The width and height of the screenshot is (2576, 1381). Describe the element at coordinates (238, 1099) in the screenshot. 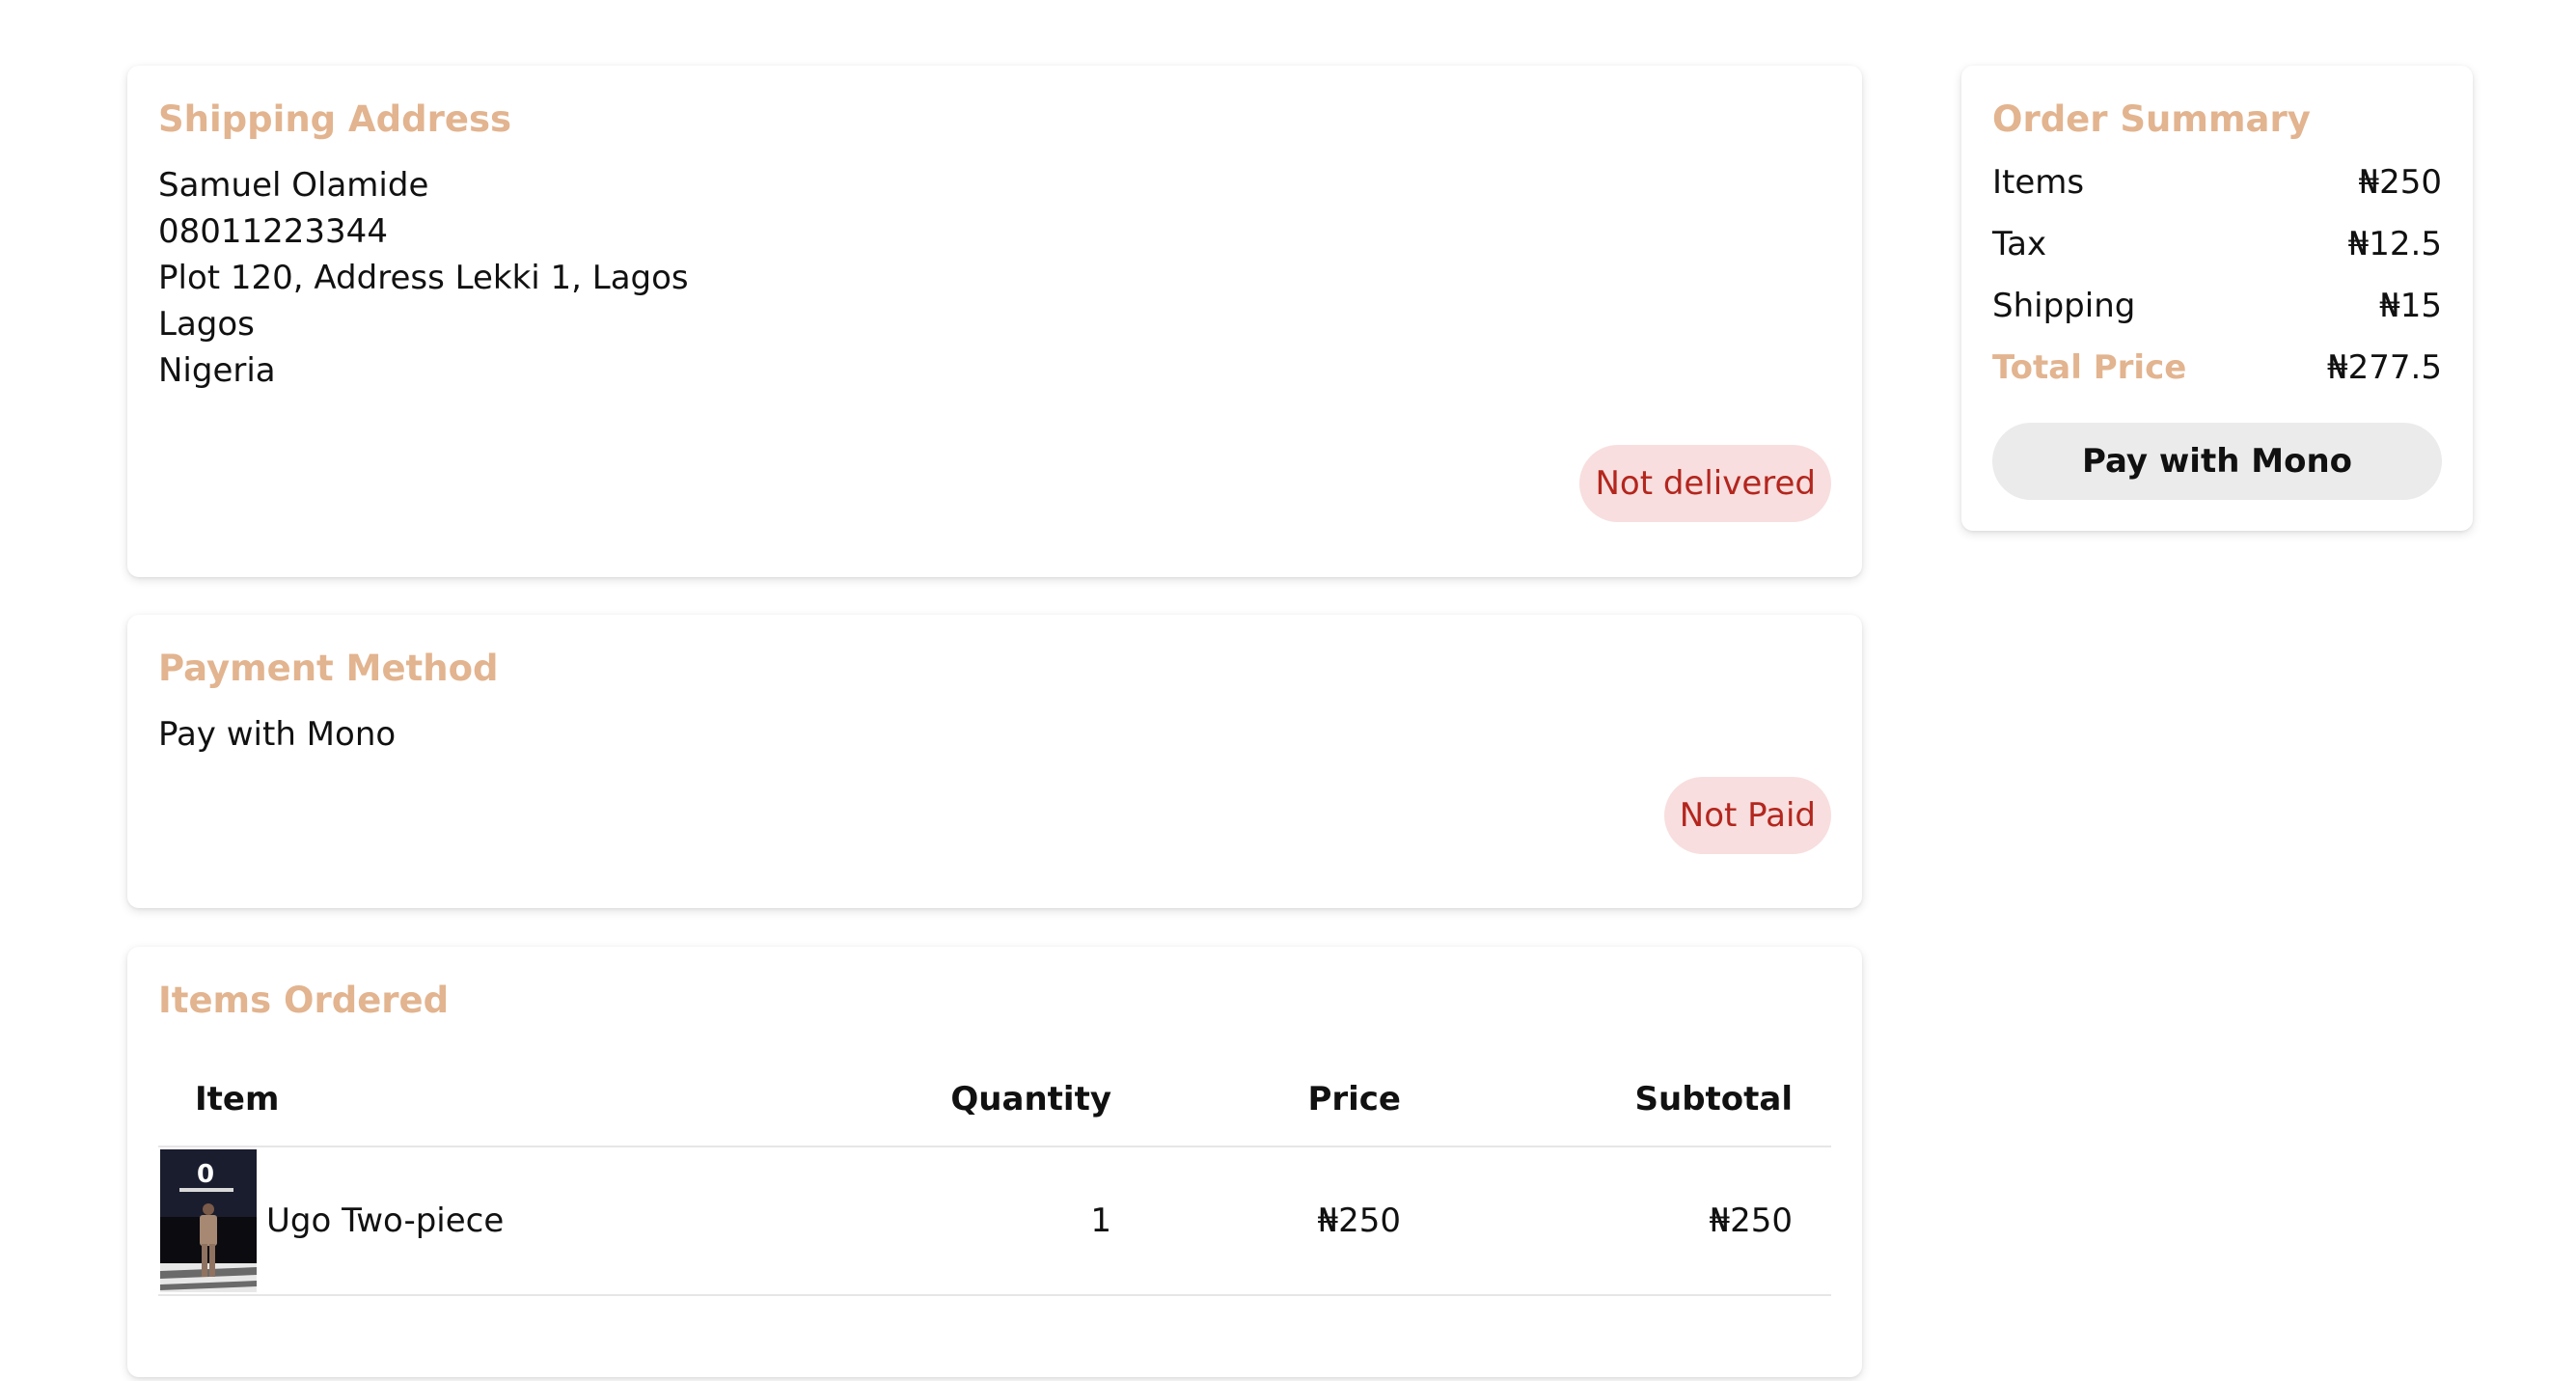

I see `column-header-item: Item` at that location.